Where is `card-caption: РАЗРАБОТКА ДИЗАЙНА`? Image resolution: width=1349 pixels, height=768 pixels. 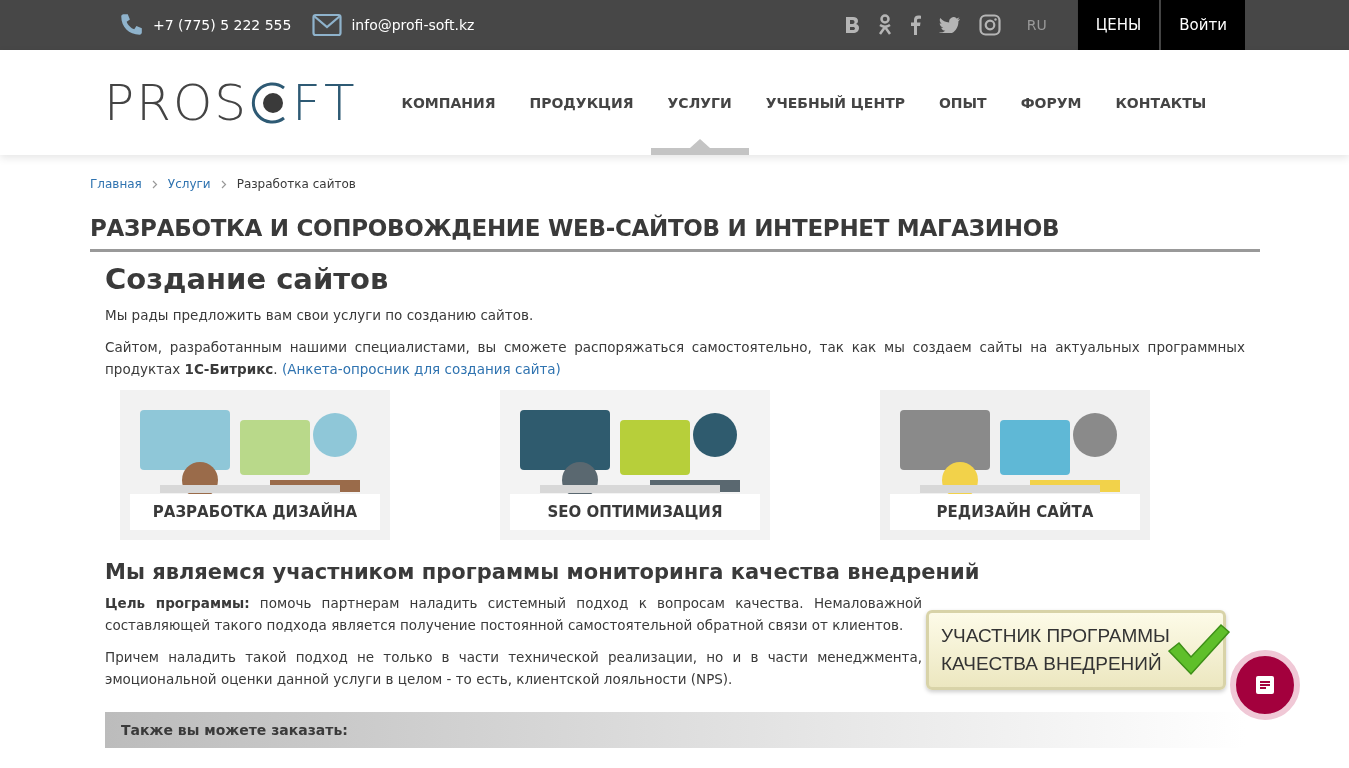
card-caption: РАЗРАБОТКА ДИЗАЙНА is located at coordinates (255, 512).